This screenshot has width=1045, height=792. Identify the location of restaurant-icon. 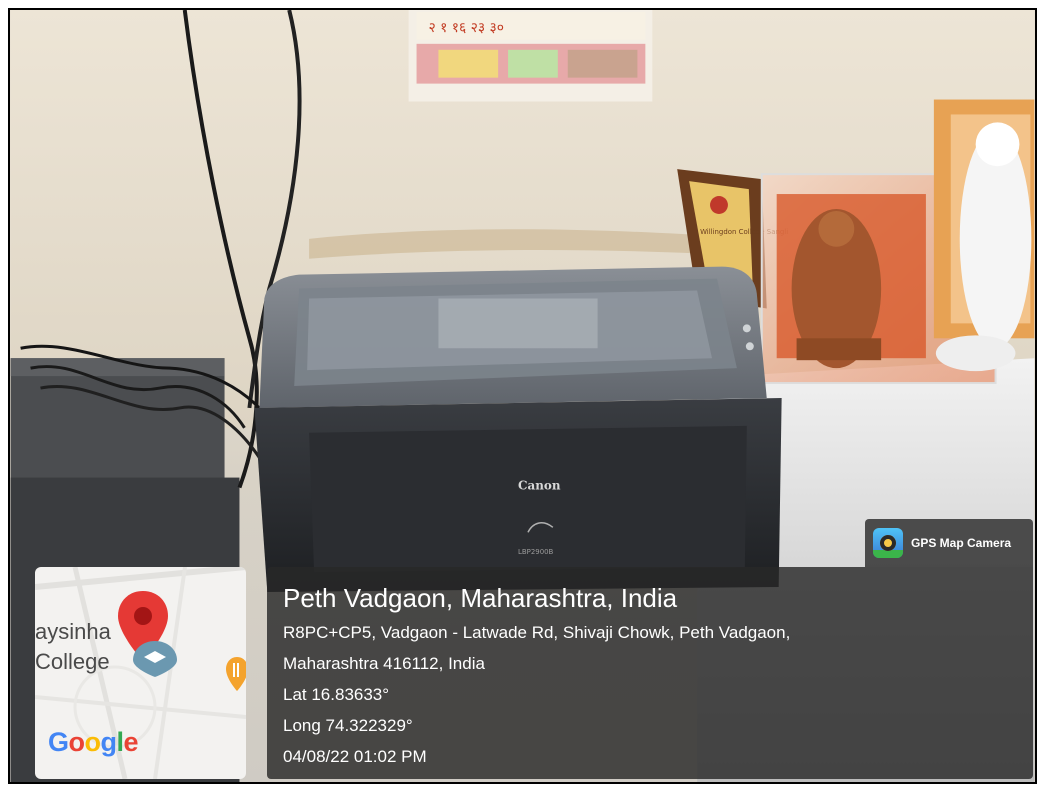
(236, 674).